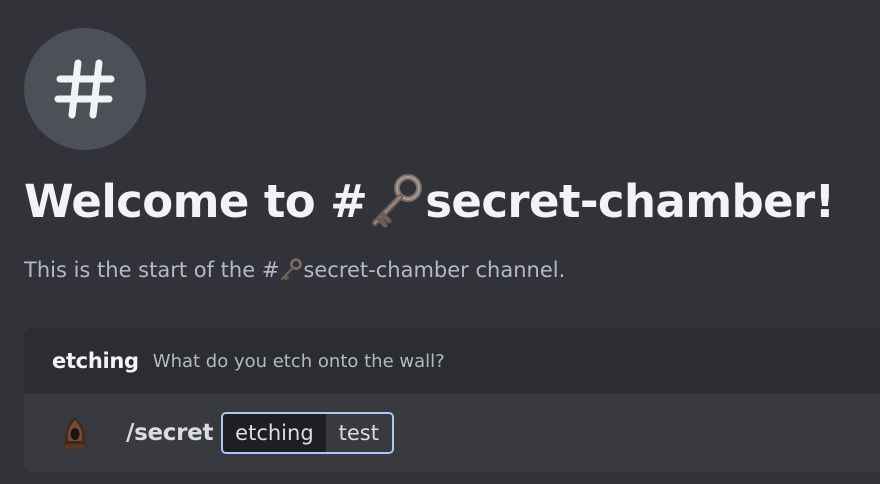 This screenshot has width=880, height=484. Describe the element at coordinates (452, 361) in the screenshot. I see `option-hint-bar: etching What do you etch onto the wall?` at that location.